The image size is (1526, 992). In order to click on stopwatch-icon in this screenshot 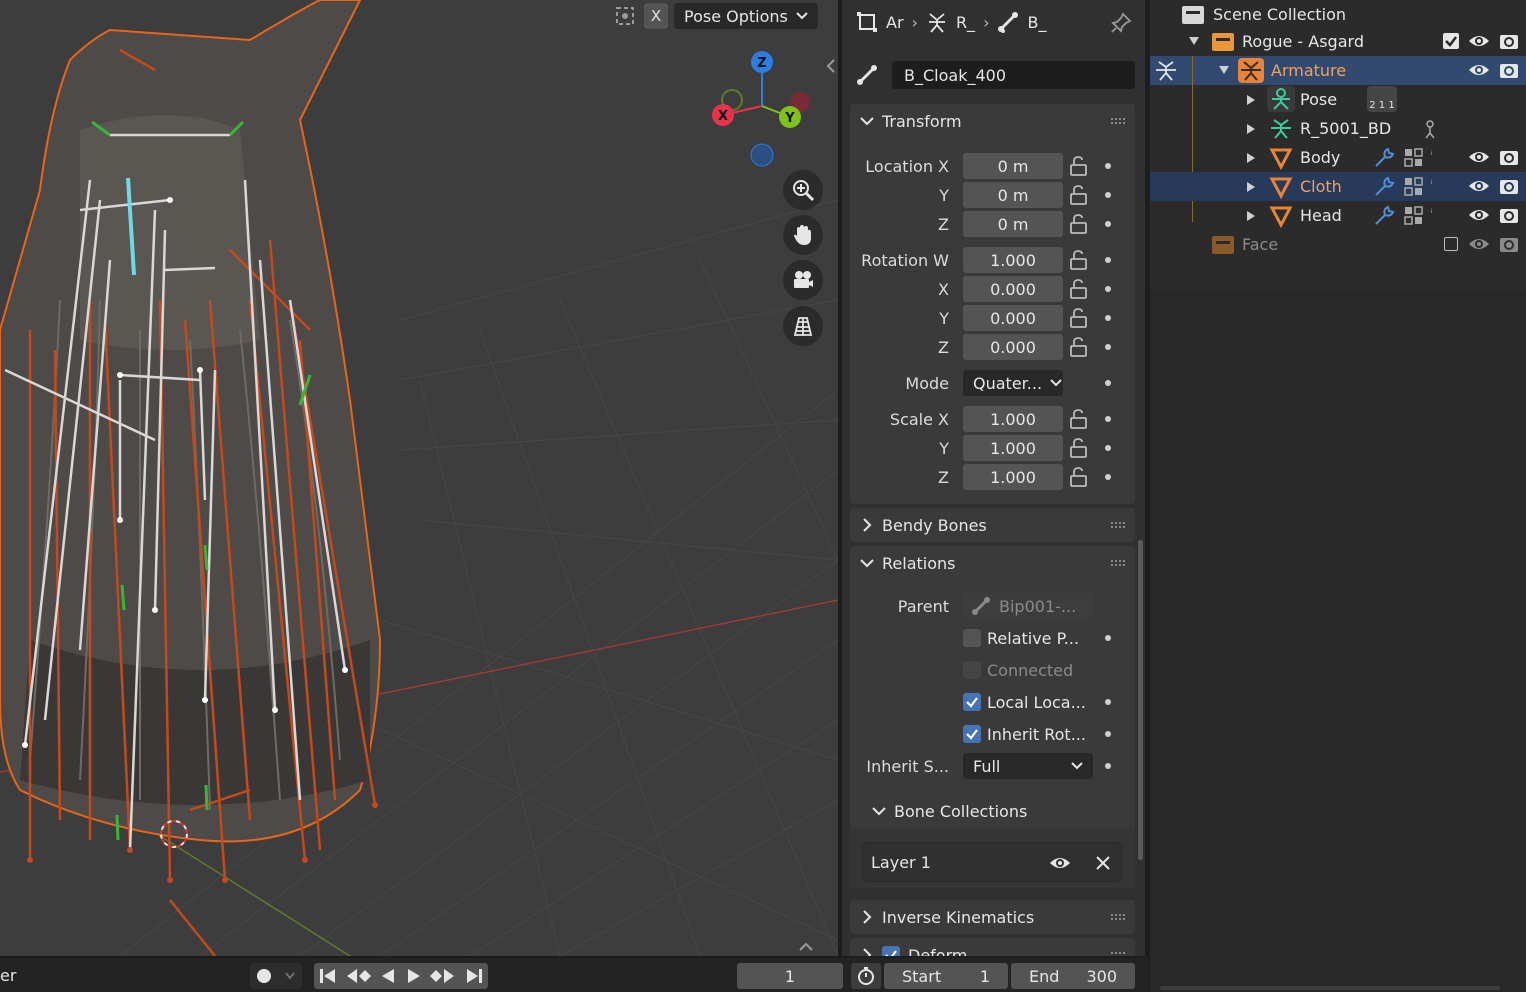, I will do `click(866, 976)`.